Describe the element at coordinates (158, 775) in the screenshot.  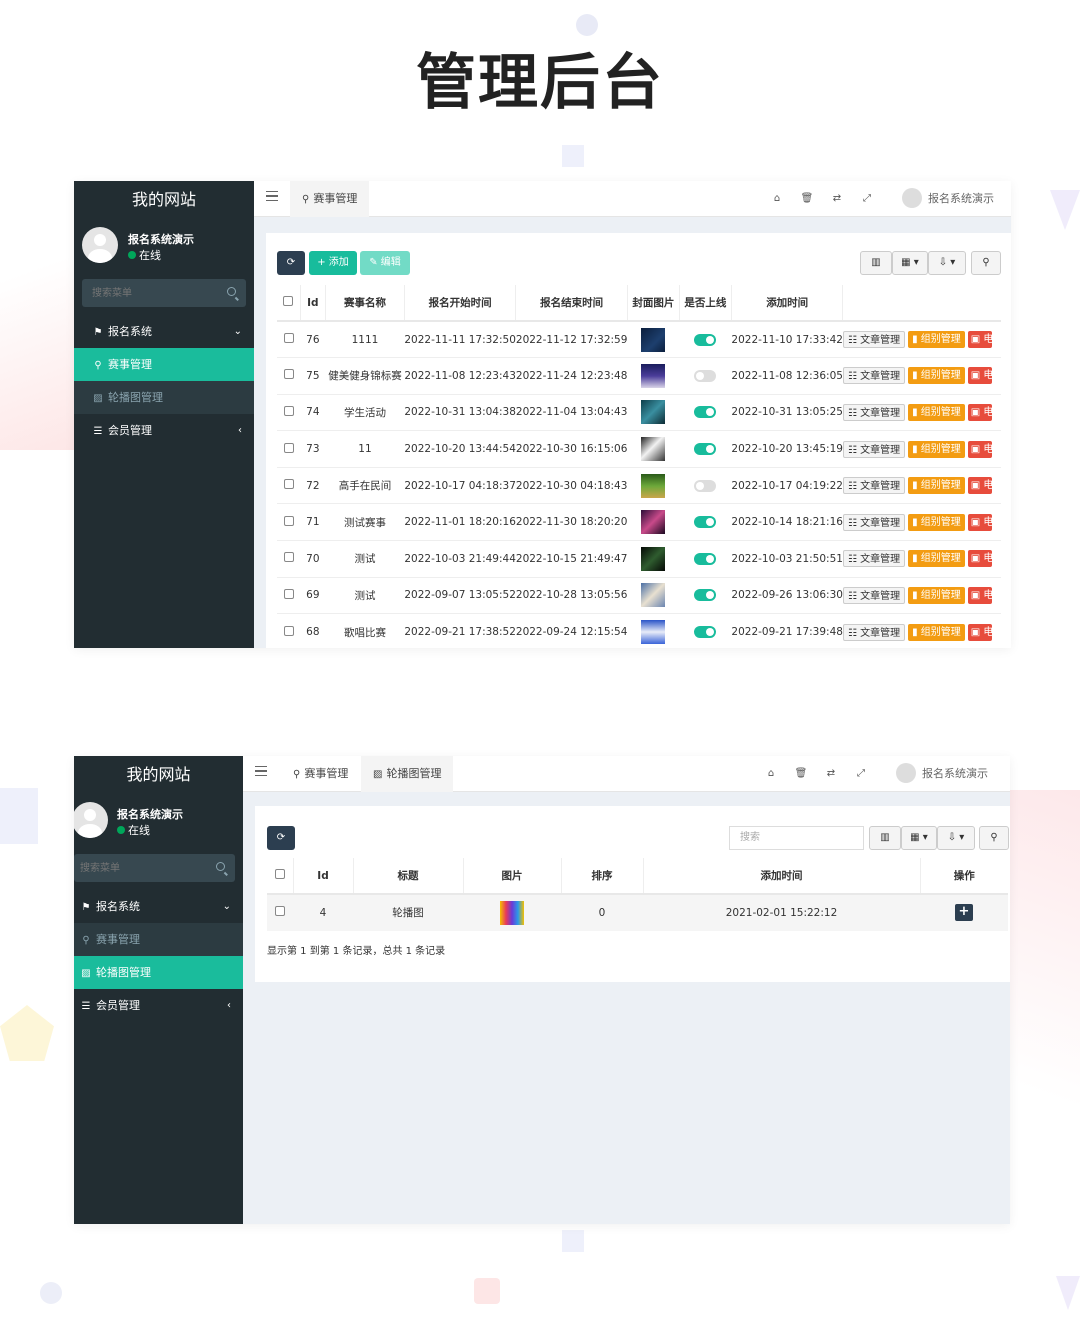
I see `logo: 我的网站` at that location.